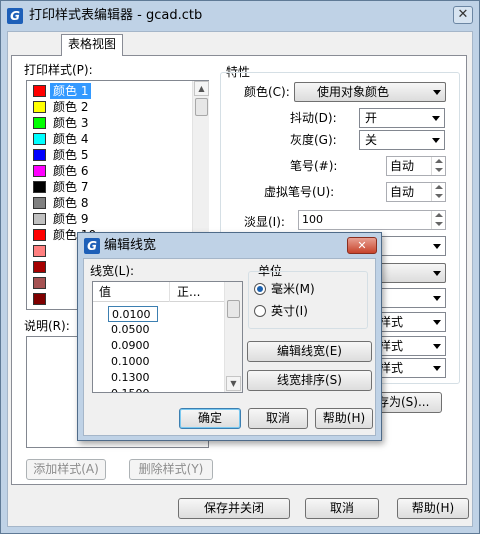 This screenshot has height=534, width=480. Describe the element at coordinates (111, 171) in the screenshot. I see `style-list-item: 颜色 6` at that location.